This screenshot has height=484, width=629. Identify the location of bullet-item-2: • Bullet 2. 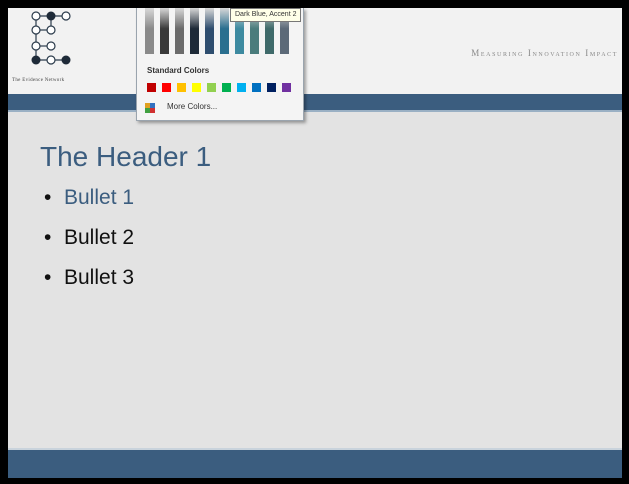
(89, 238).